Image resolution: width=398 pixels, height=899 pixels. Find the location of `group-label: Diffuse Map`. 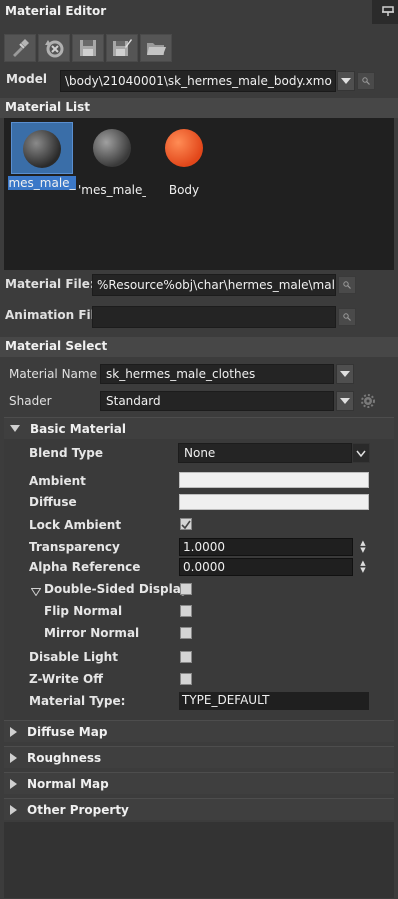

group-label: Diffuse Map is located at coordinates (67, 731).